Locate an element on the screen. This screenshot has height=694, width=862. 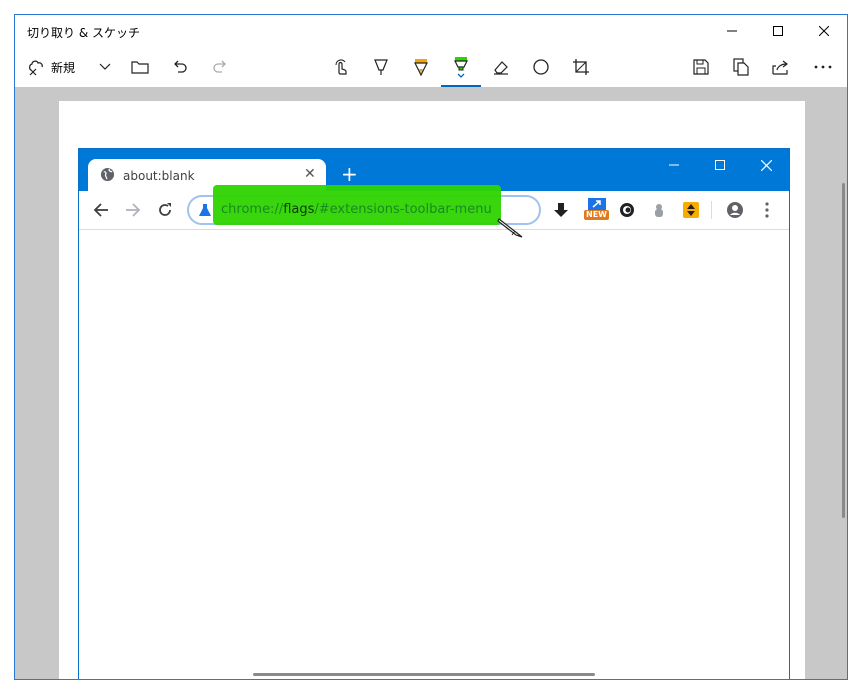
ballpoint-pen-icon is located at coordinates (381, 67).